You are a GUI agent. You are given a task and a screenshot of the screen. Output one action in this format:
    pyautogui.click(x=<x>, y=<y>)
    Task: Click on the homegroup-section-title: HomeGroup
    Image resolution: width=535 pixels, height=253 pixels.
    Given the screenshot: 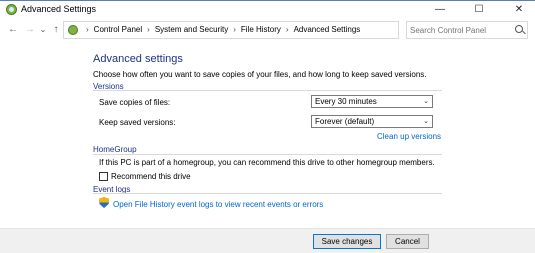 What is the action you would take?
    pyautogui.click(x=115, y=149)
    